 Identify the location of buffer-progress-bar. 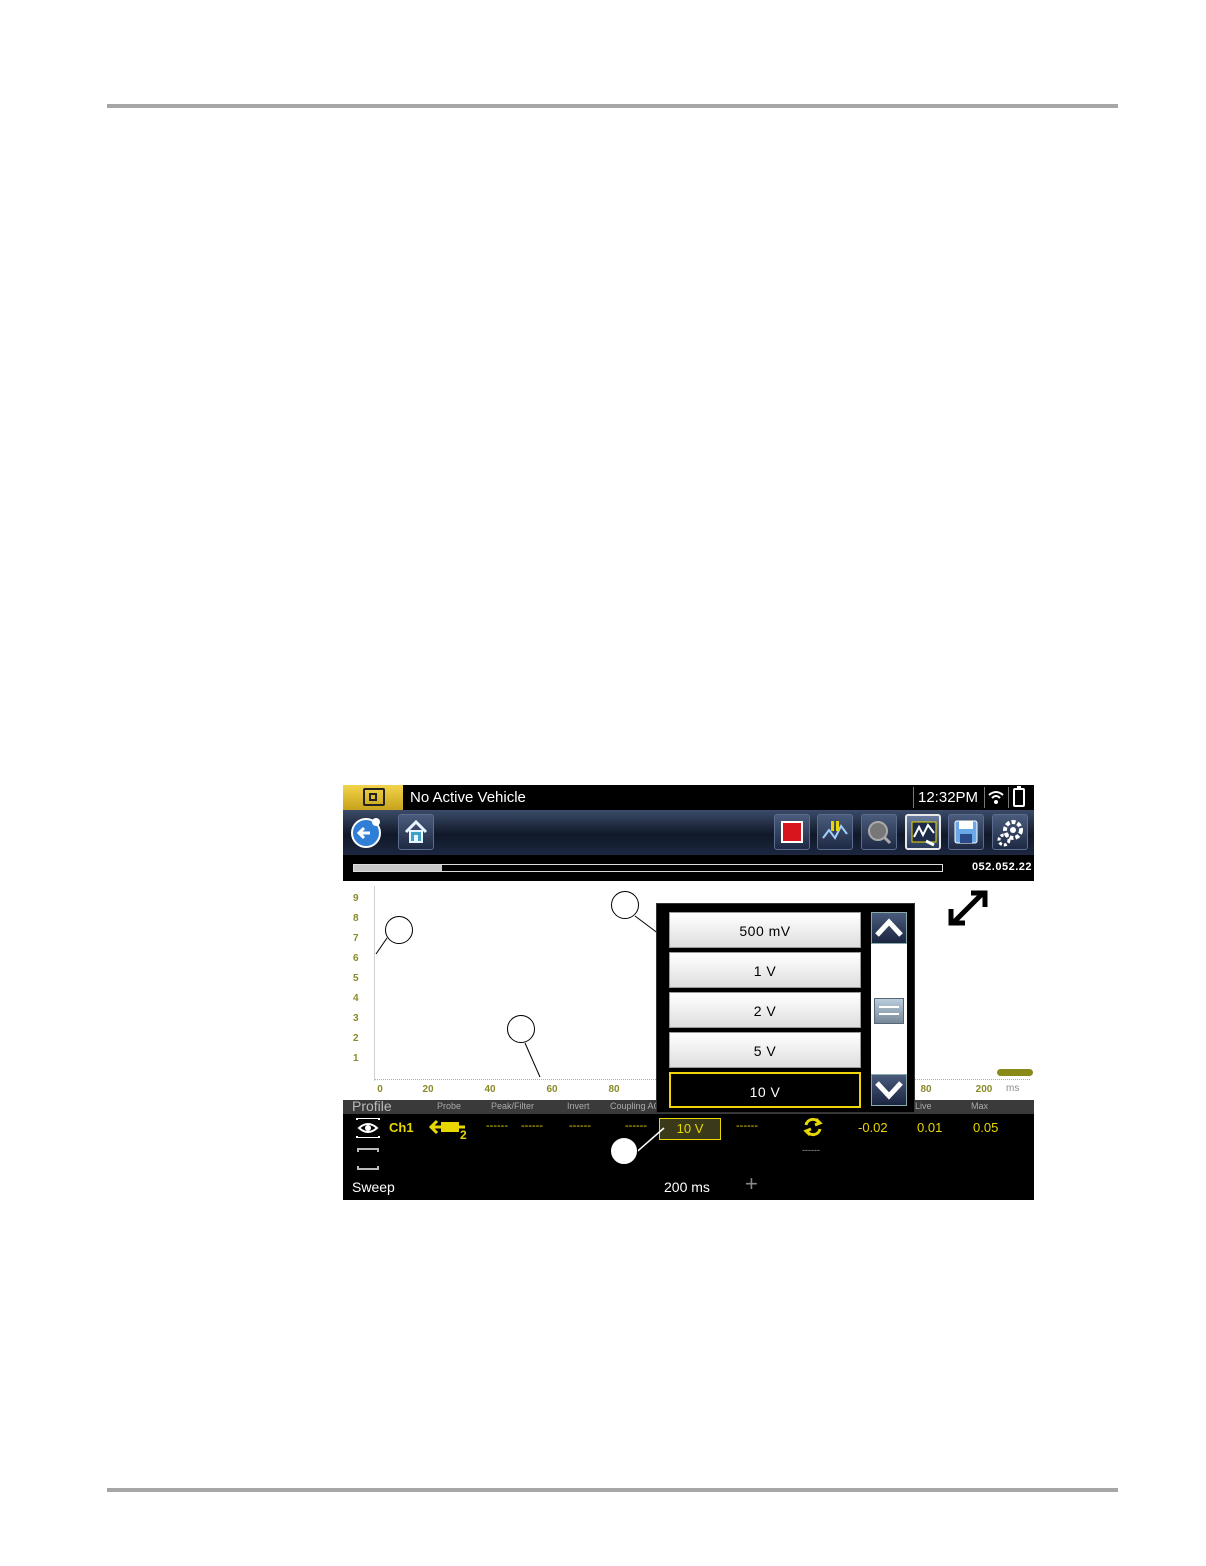
(648, 868).